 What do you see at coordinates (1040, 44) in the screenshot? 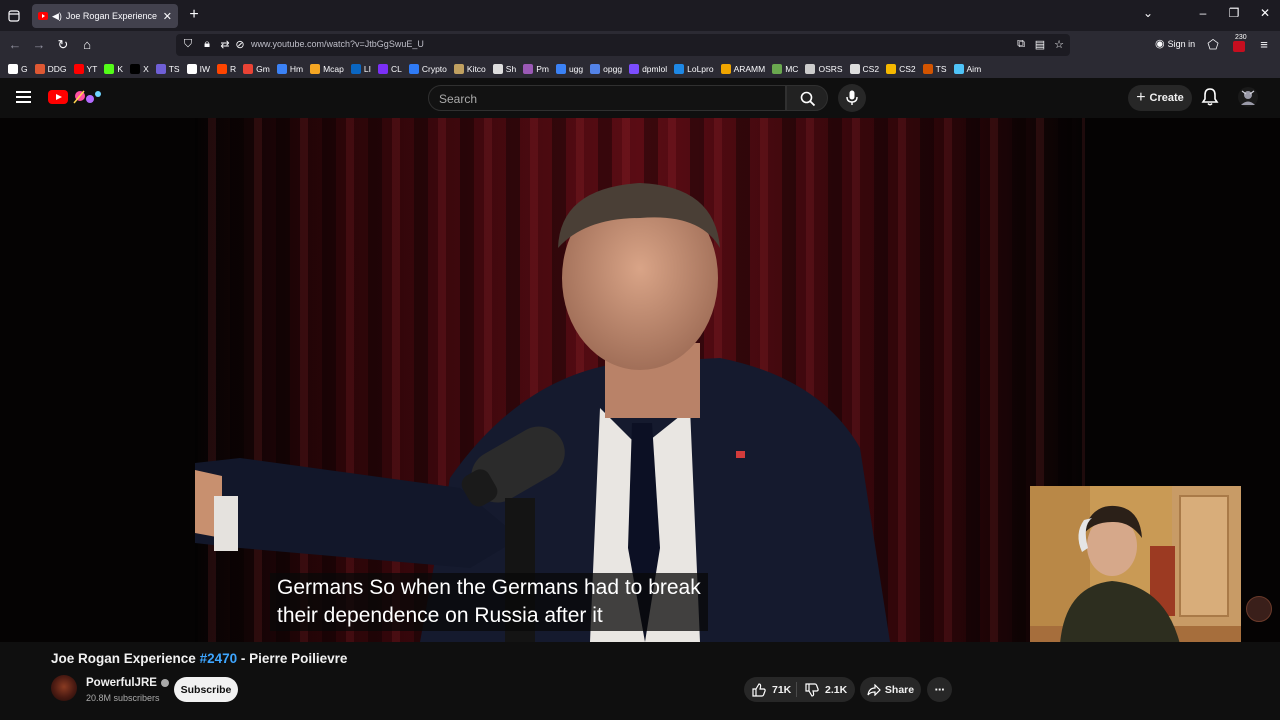
I see `reader-view-icon: ▤` at bounding box center [1040, 44].